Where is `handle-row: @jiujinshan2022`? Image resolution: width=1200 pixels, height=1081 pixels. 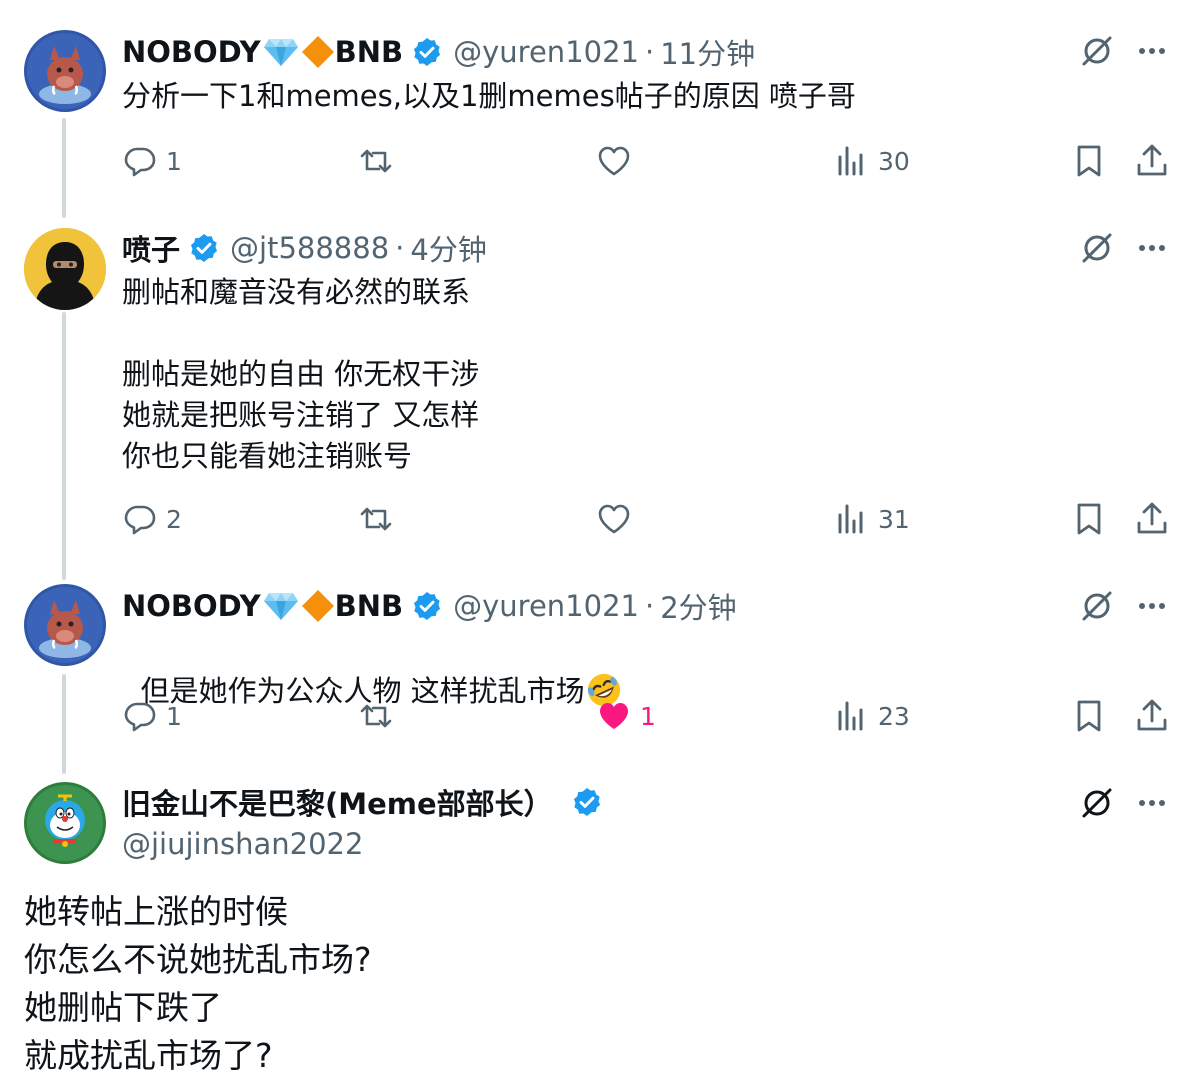 handle-row: @jiujinshan2022 is located at coordinates (242, 844).